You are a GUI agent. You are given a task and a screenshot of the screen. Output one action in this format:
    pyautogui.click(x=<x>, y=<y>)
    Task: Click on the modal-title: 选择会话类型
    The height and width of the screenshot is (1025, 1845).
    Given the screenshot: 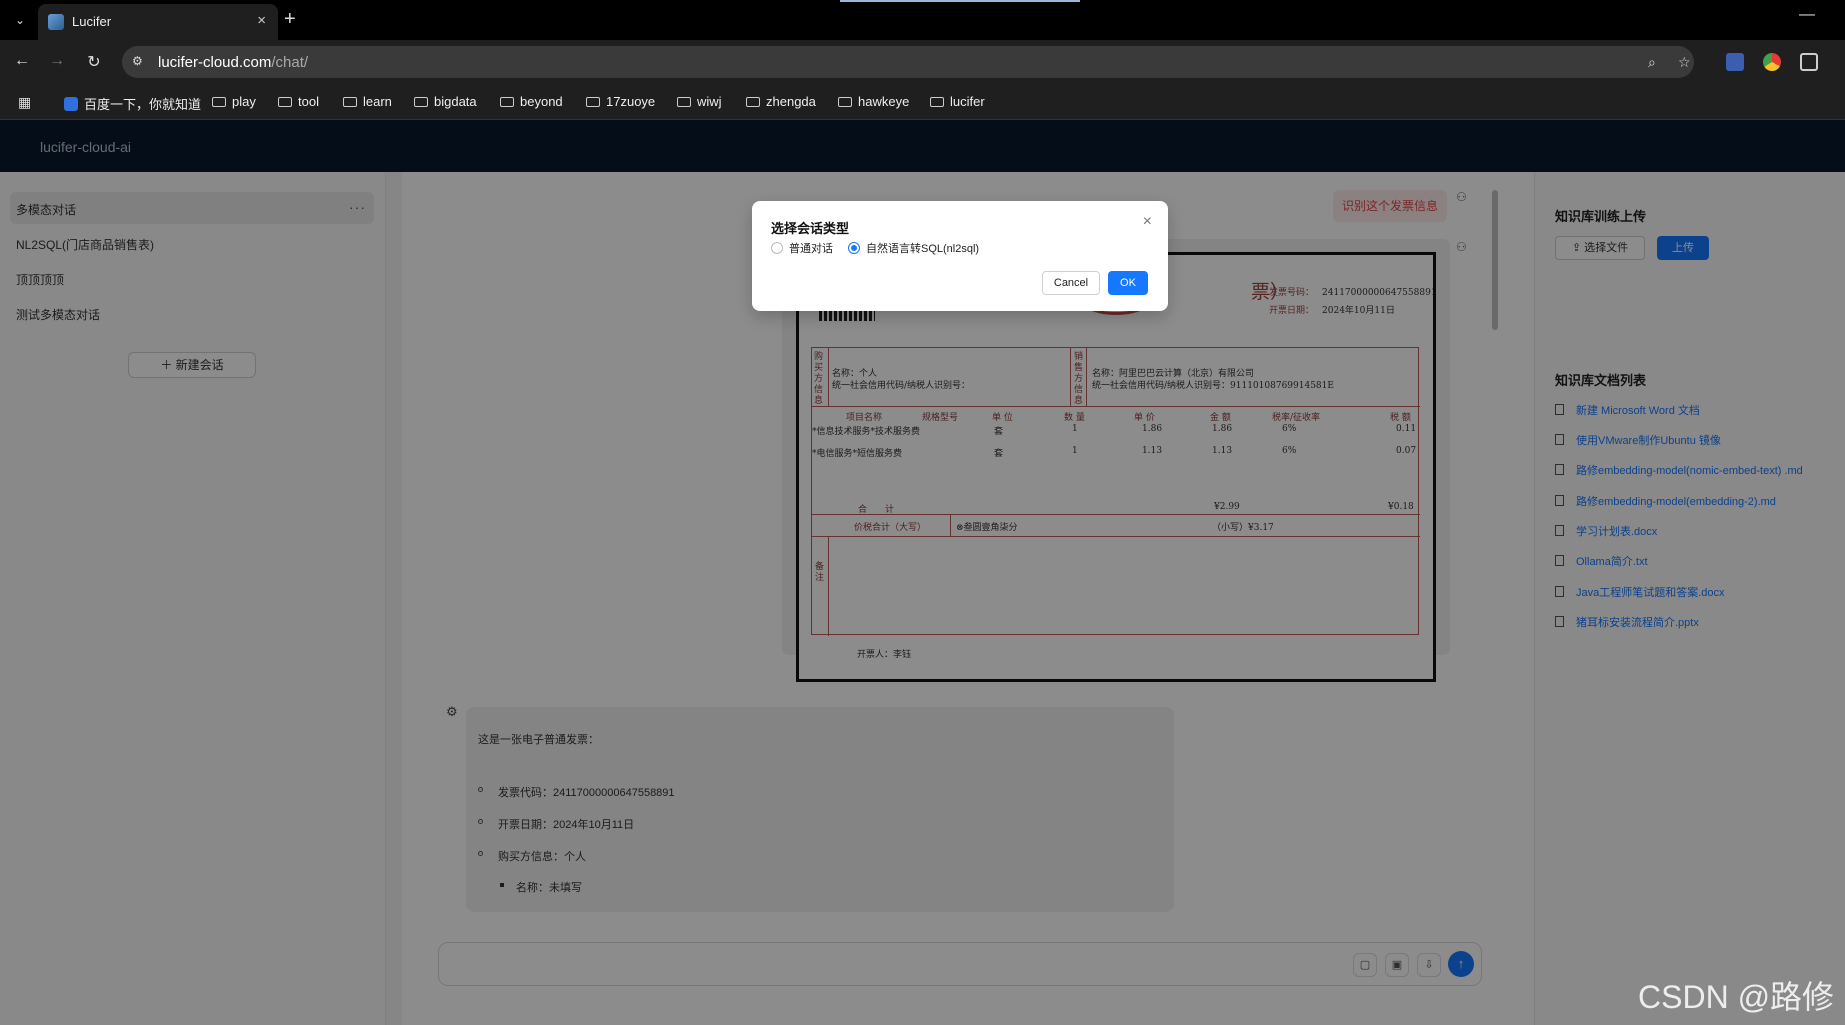 What is the action you would take?
    pyautogui.click(x=810, y=228)
    